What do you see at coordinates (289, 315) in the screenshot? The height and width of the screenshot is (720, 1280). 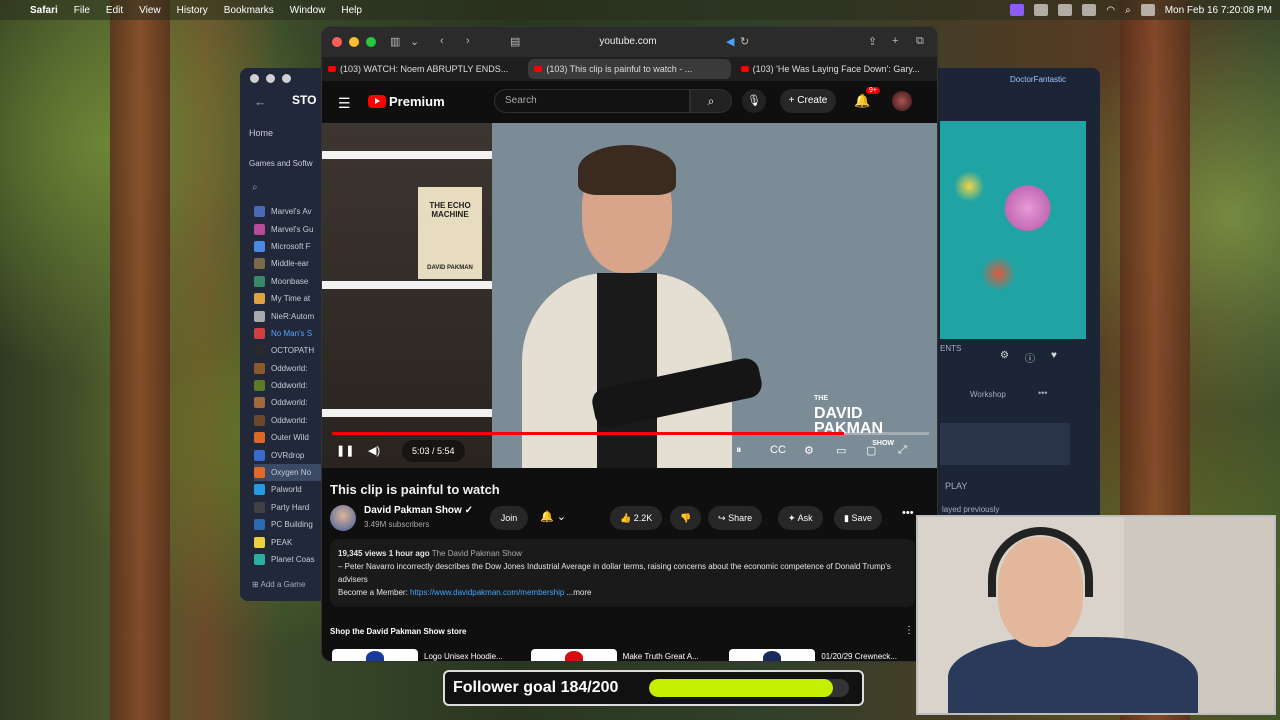 I see `steam-game-item: NieR:Autom` at bounding box center [289, 315].